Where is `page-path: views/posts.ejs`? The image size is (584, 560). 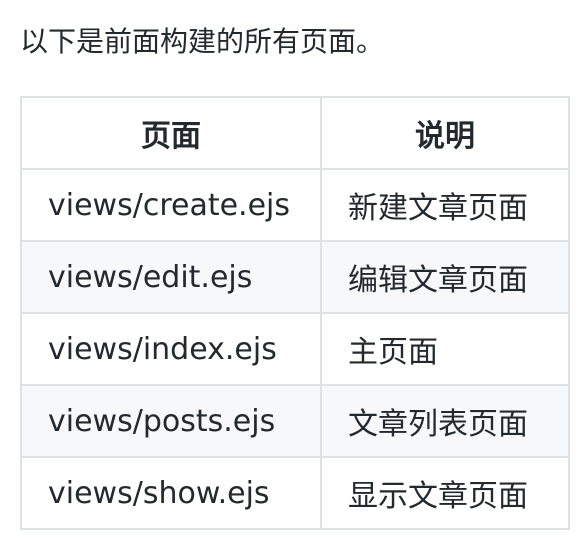 page-path: views/posts.ejs is located at coordinates (171, 421).